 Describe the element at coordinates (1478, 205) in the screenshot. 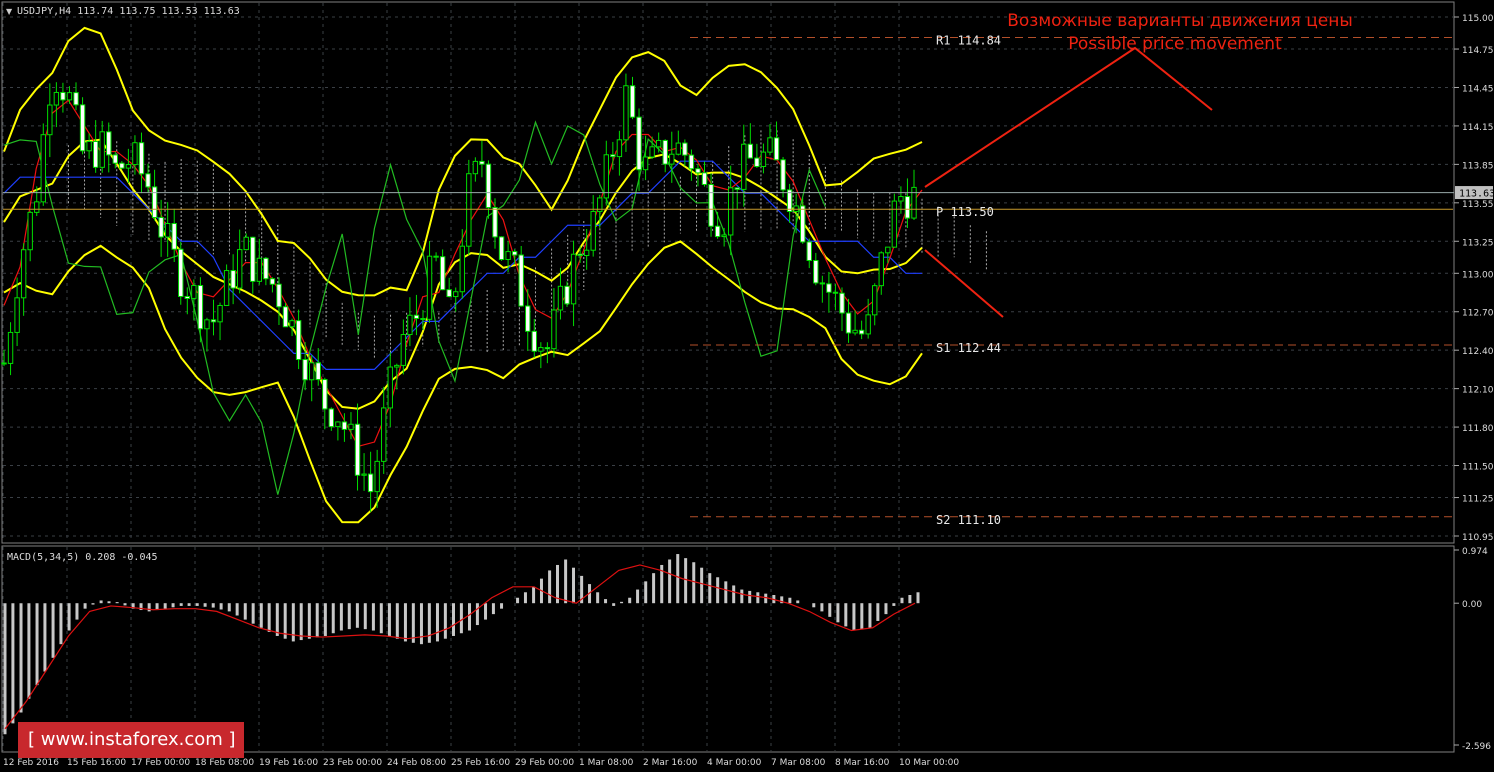

I see `price-tick-label: 113.55` at that location.